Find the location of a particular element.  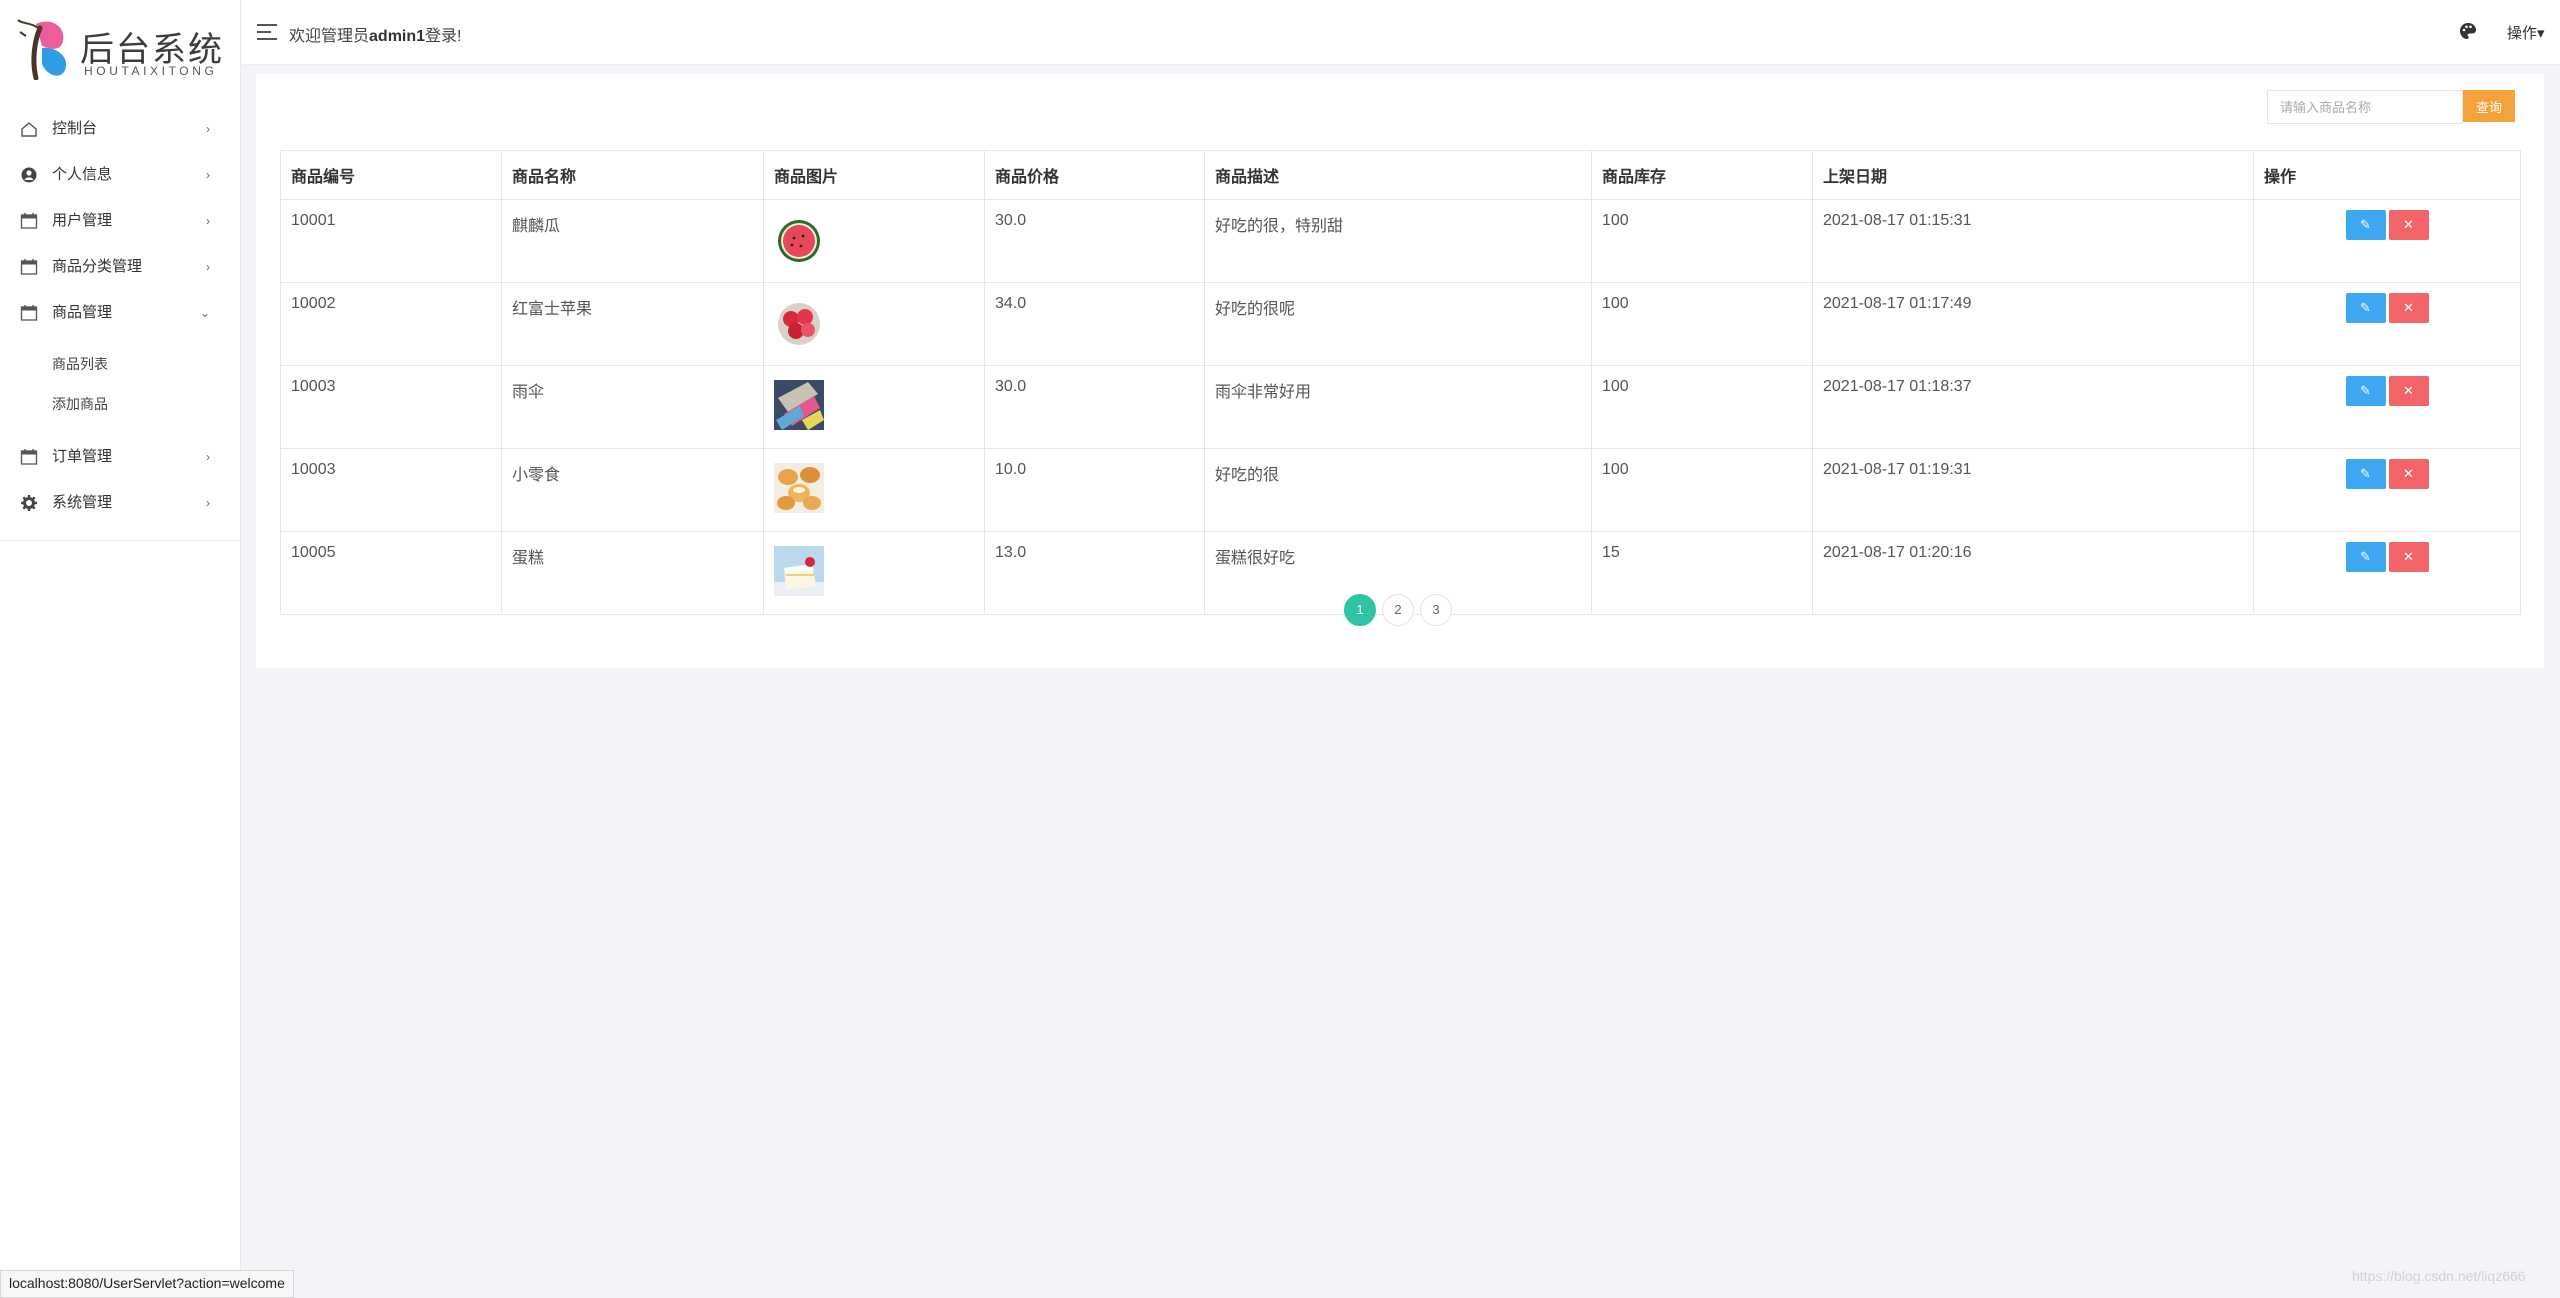

sidebar-item-users: 用户管理 › is located at coordinates (120, 221).